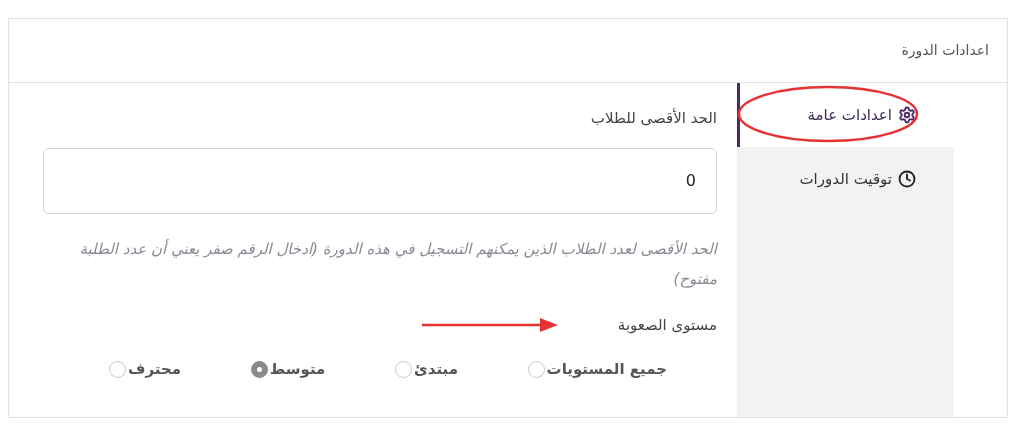  I want to click on sidebar-tab: اعدادات عامة, so click(845, 115).